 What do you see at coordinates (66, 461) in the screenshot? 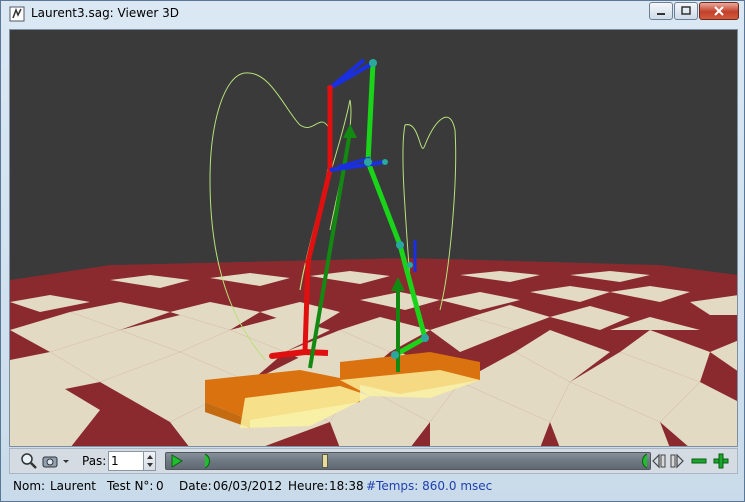
I see `dropdown-arrow-icon` at bounding box center [66, 461].